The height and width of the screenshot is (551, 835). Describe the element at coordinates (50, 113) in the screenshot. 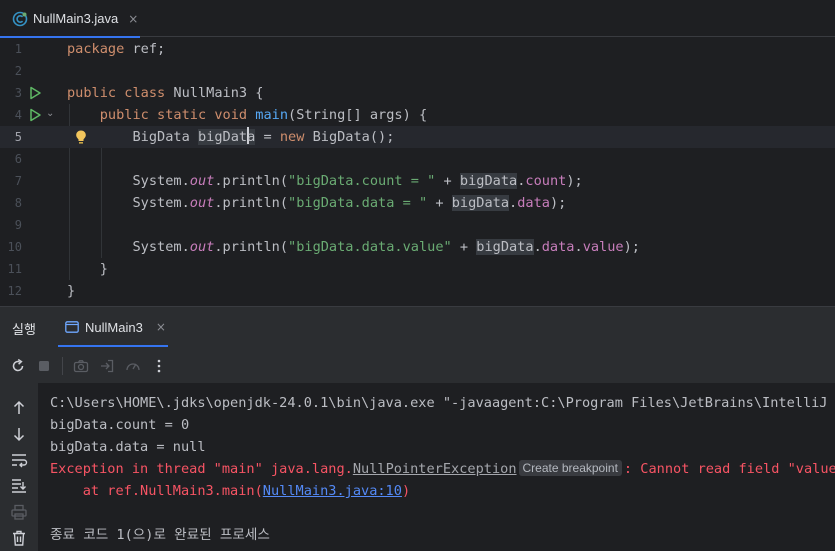

I see `chevron-down-icon: ⌄` at that location.